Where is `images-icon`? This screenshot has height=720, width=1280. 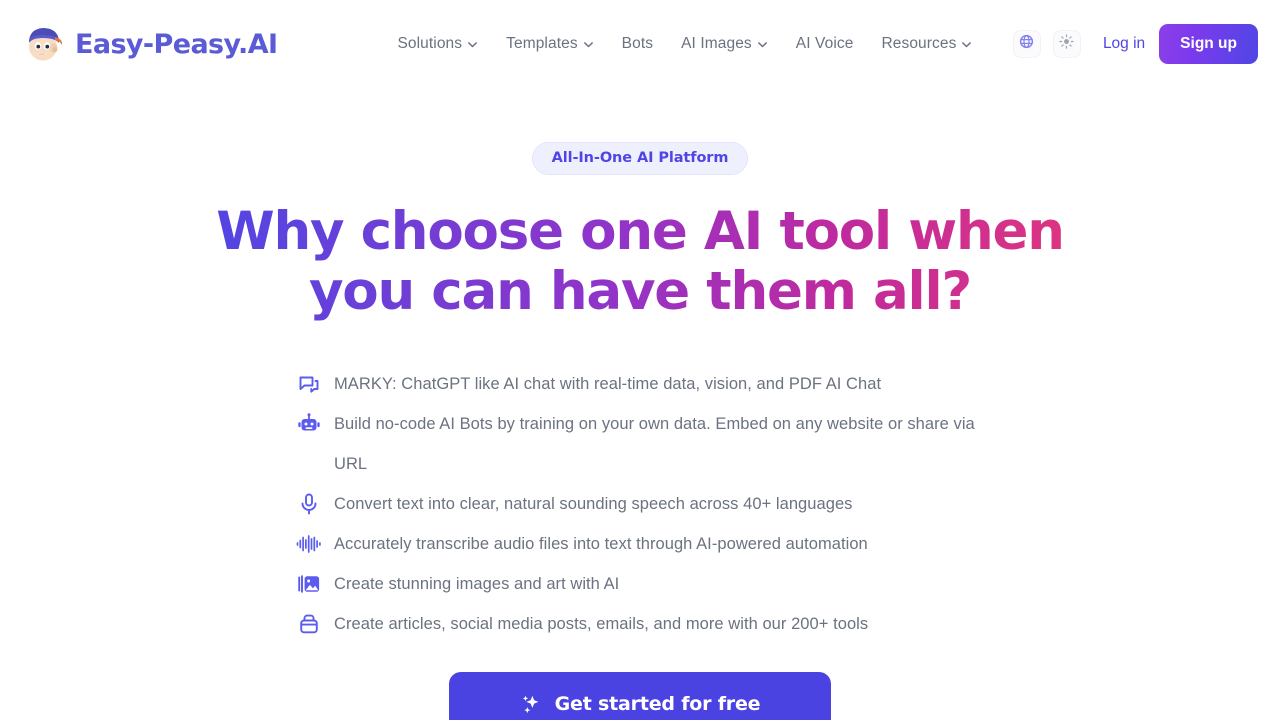
images-icon is located at coordinates (309, 584).